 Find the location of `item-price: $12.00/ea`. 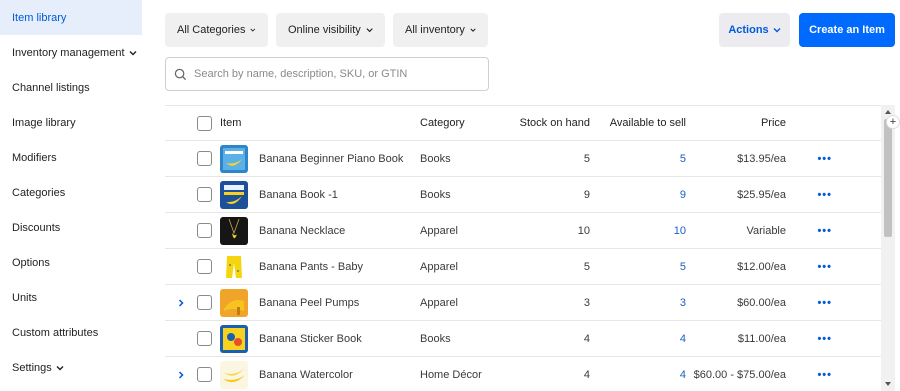

item-price: $12.00/ea is located at coordinates (761, 266).